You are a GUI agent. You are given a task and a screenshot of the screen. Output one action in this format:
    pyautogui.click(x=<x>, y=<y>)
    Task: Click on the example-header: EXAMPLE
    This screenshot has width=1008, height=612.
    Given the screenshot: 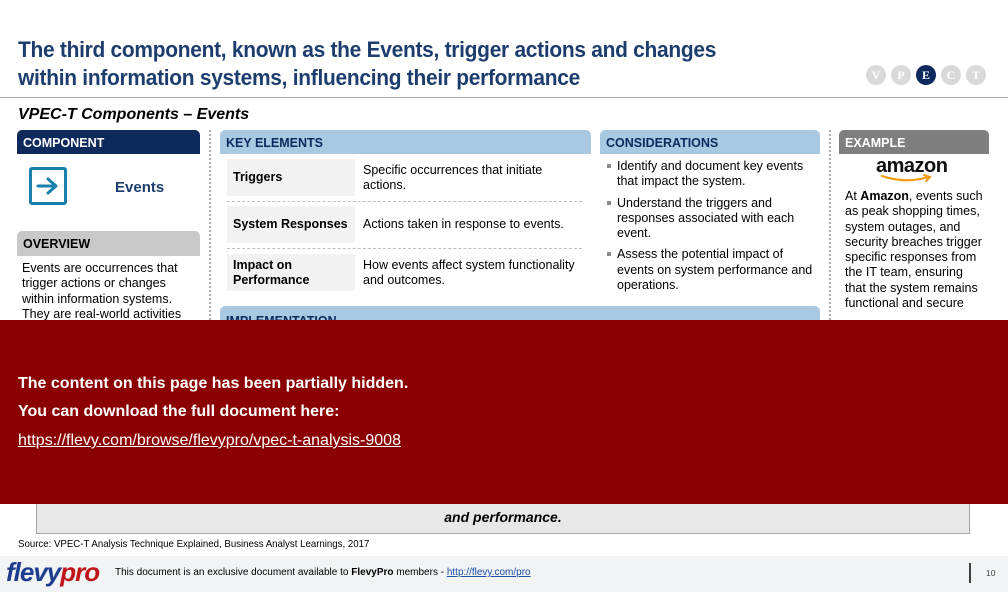 What is the action you would take?
    pyautogui.click(x=914, y=142)
    